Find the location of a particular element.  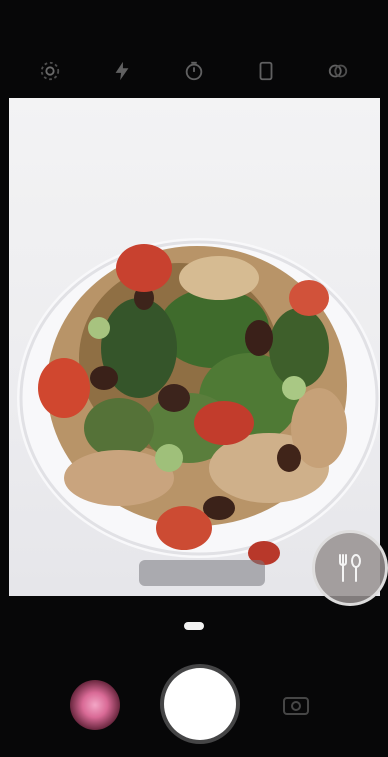

fork-spoon-icon is located at coordinates (350, 568).